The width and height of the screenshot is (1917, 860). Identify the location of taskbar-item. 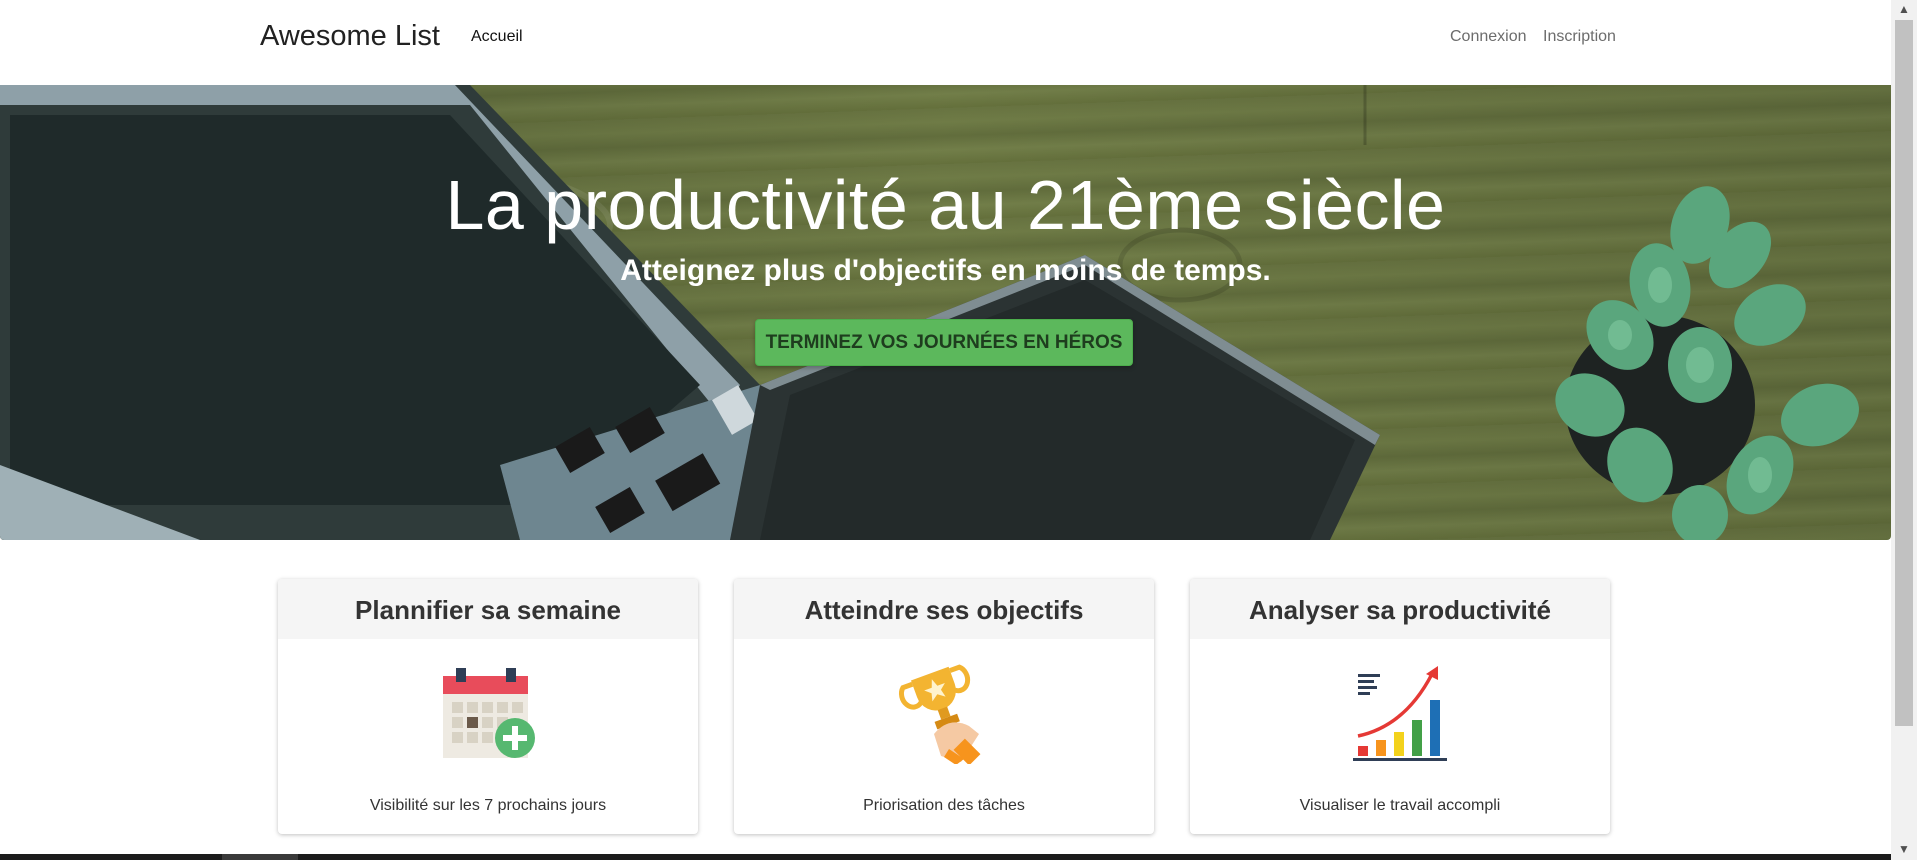
(260, 857).